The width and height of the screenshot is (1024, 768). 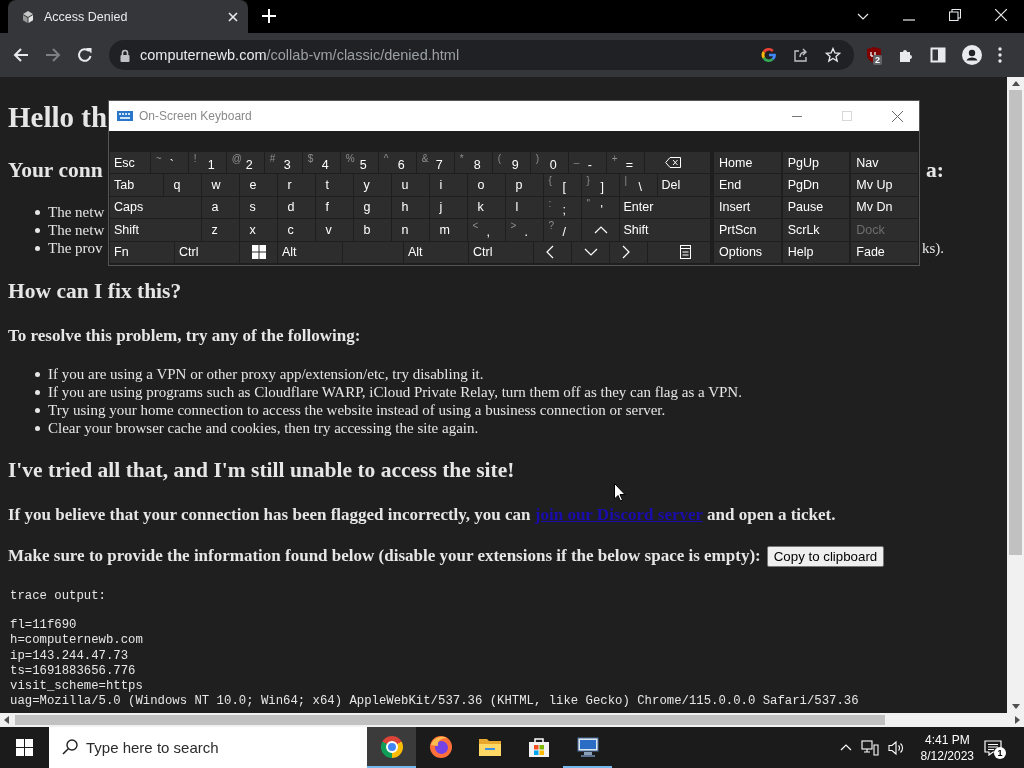 I want to click on keyboard-key: m, so click(x=448, y=230).